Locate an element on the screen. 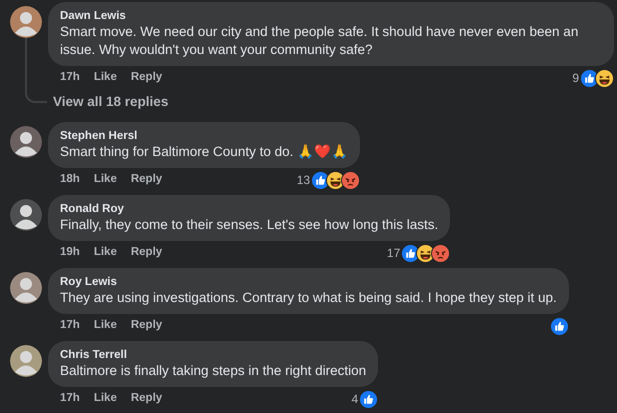  author-name: Stephen Hersl is located at coordinates (204, 136).